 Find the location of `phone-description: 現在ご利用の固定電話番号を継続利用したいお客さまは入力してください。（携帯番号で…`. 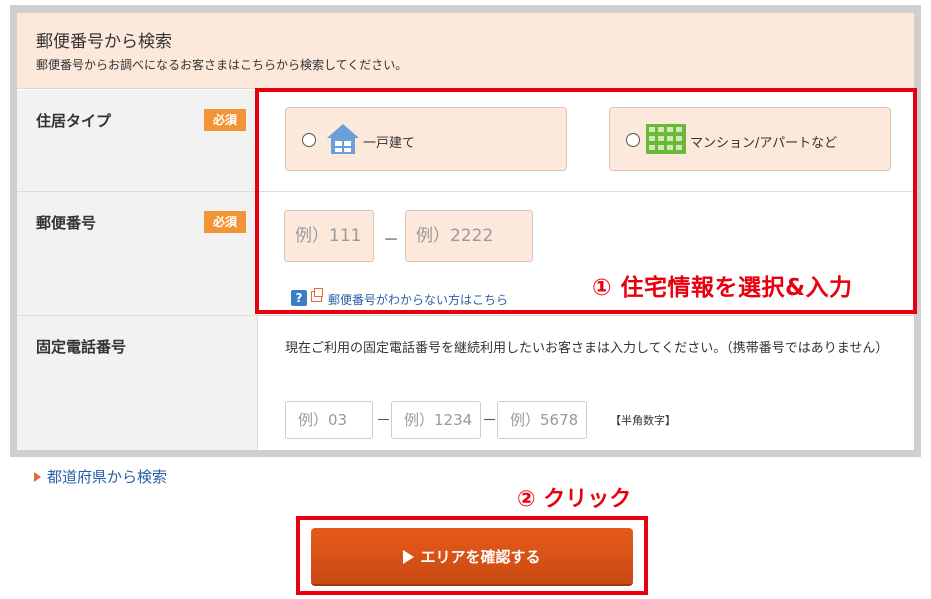

phone-description: 現在ご利用の固定電話番号を継続利用したいお客さまは入力してください。（携帯番号で… is located at coordinates (587, 348).